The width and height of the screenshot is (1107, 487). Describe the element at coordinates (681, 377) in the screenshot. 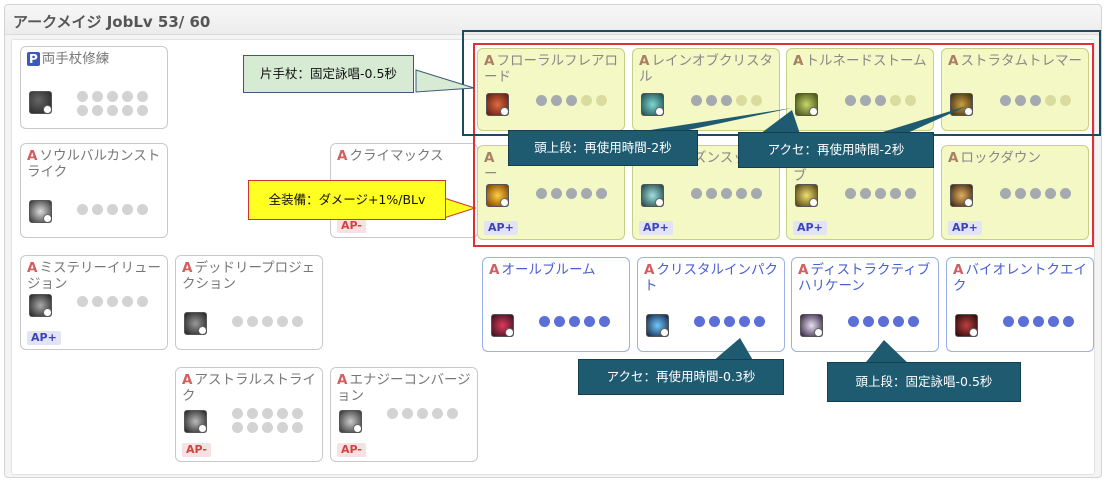

I see `callout-accessory-2: アクセ：再使用時間-0.3秒` at that location.